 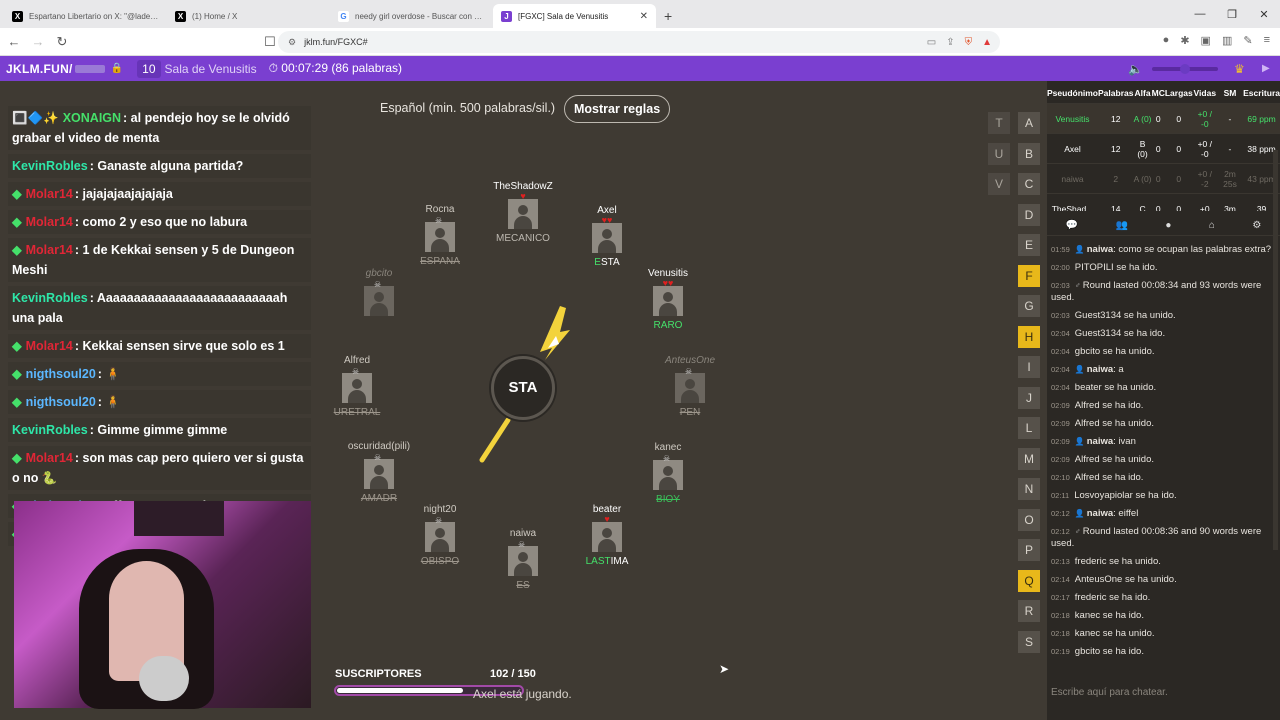 I want to click on skull-icon: ☠, so click(x=522, y=544).